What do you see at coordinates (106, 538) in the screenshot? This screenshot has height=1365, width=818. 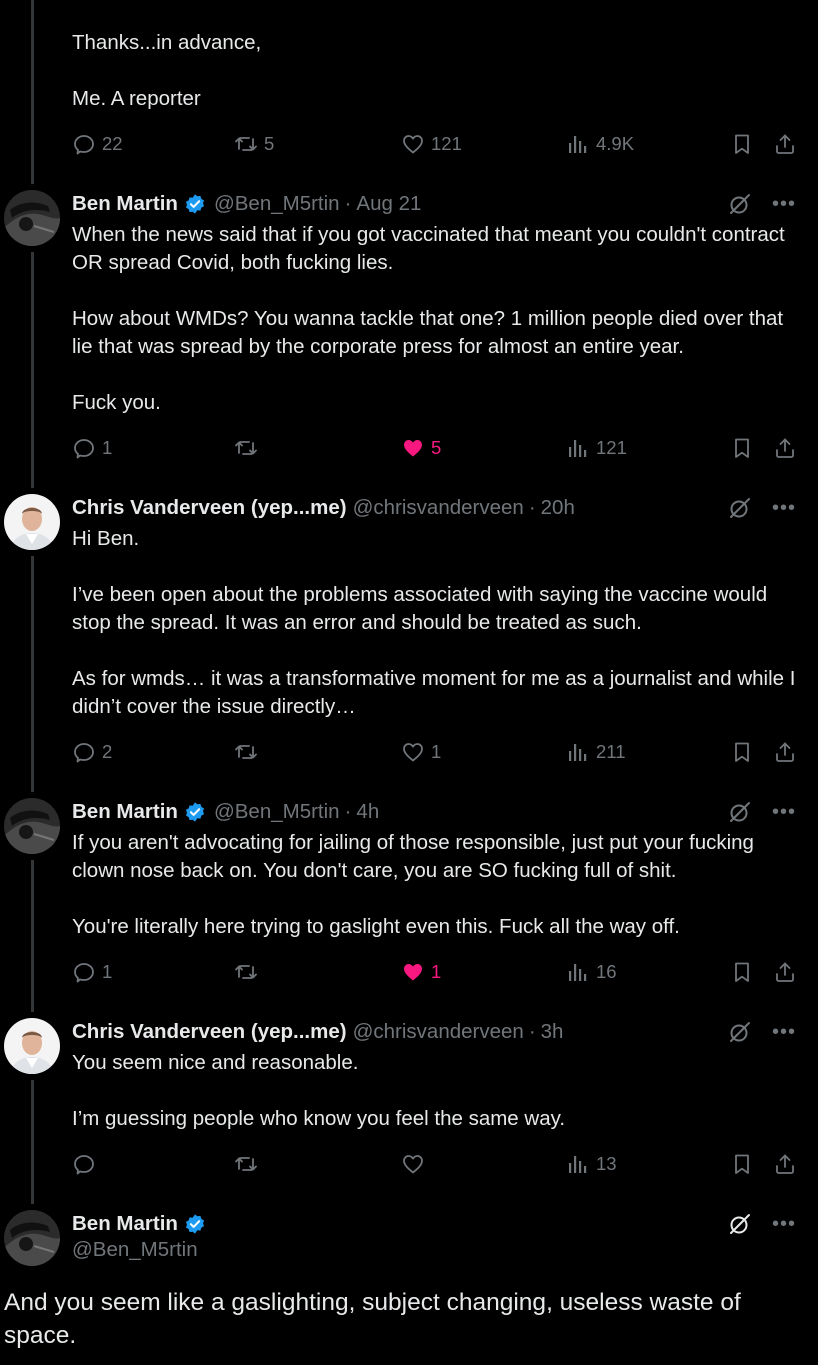 I see `tweet-paragraph: Hi Ben.` at bounding box center [106, 538].